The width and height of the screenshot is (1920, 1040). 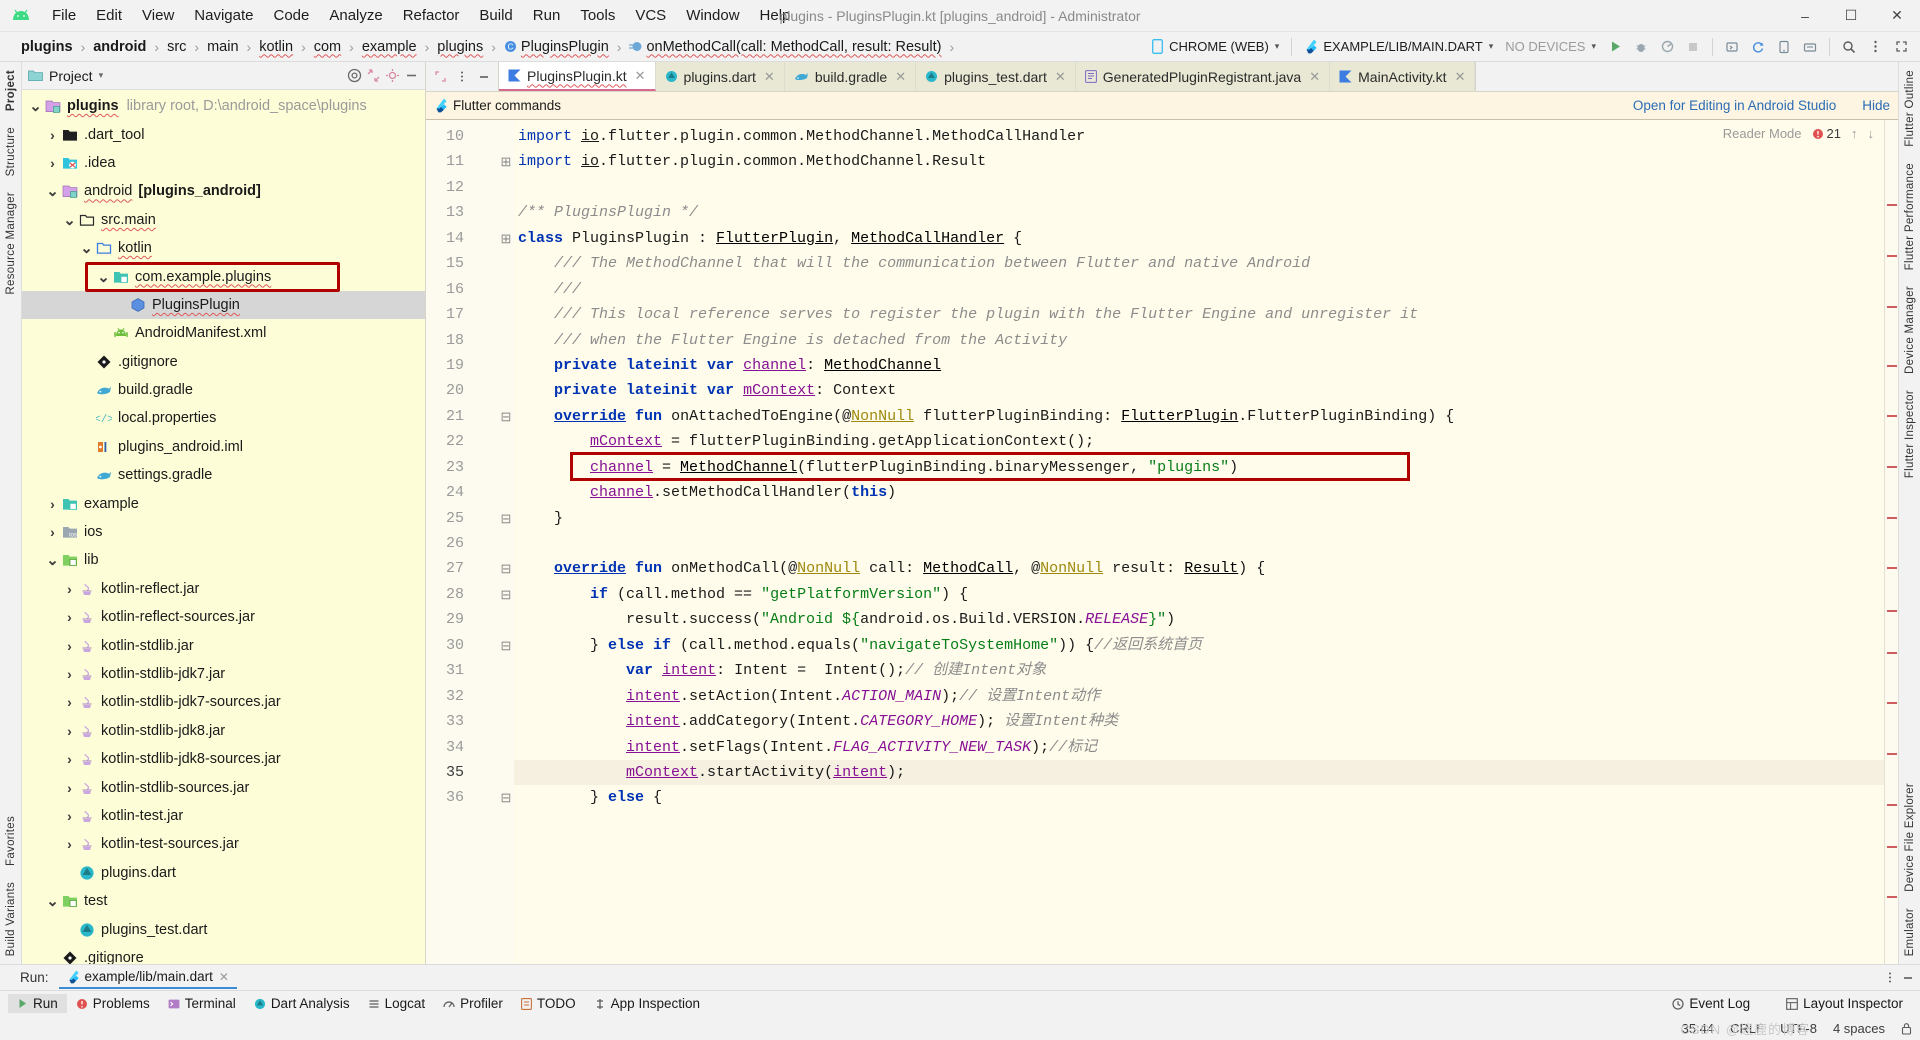 I want to click on code-line: /** PluginsPlugin */, so click(x=1199, y=212).